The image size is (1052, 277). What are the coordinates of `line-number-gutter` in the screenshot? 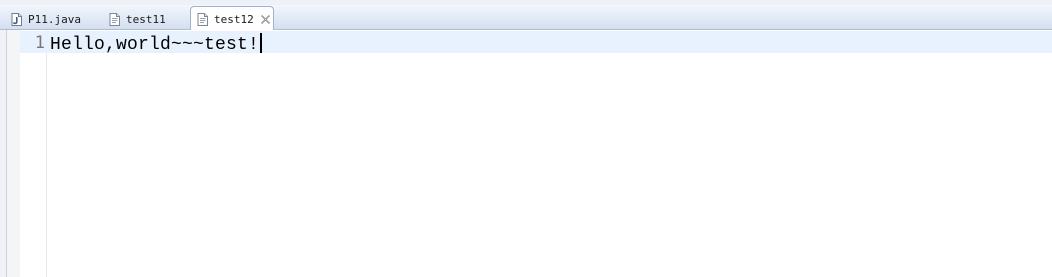 It's located at (33, 153).